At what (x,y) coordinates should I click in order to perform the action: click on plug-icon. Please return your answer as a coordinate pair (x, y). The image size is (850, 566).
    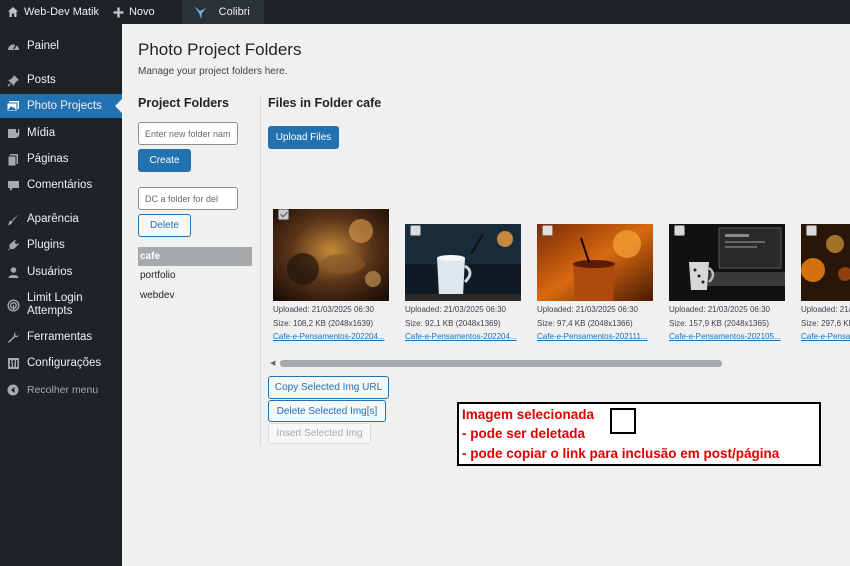
    Looking at the image, I should click on (13, 245).